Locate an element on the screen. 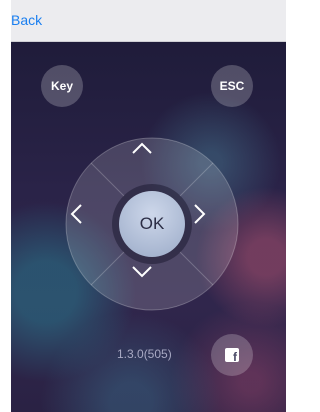 This screenshot has height=412, width=320. chevron-left-icon is located at coordinates (76, 214).